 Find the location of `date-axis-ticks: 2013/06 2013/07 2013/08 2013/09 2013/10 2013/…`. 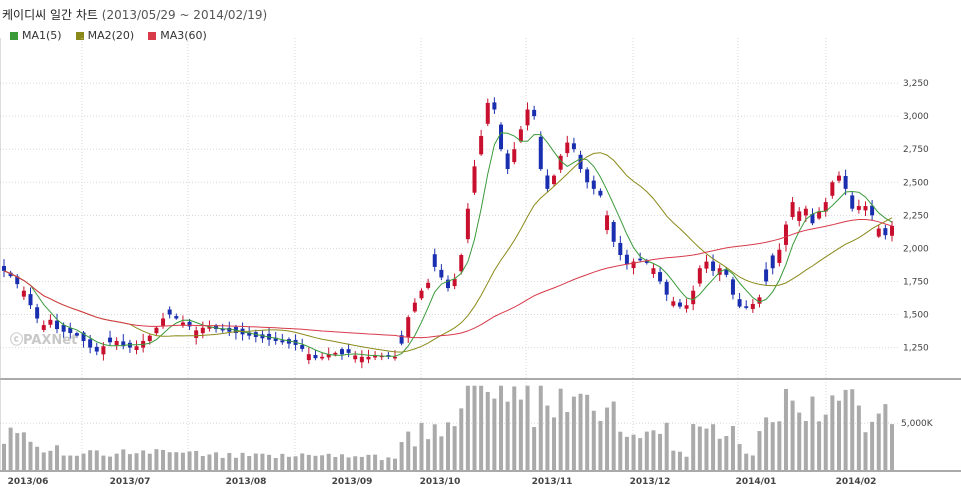

date-axis-ticks: 2013/06 2013/07 2013/08 2013/09 2013/10 2013/… is located at coordinates (442, 482).